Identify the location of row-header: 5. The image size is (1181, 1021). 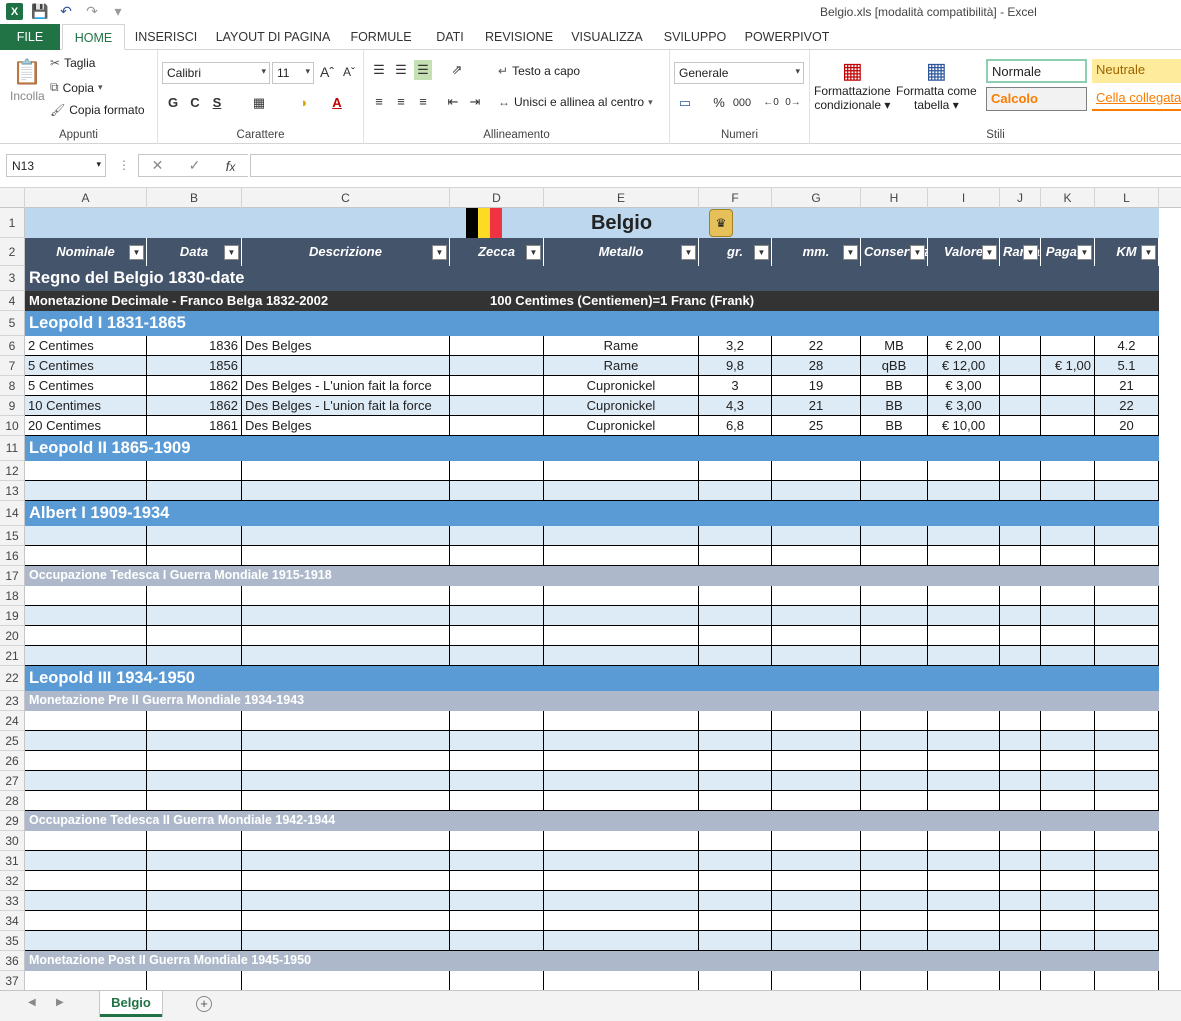
(12, 323).